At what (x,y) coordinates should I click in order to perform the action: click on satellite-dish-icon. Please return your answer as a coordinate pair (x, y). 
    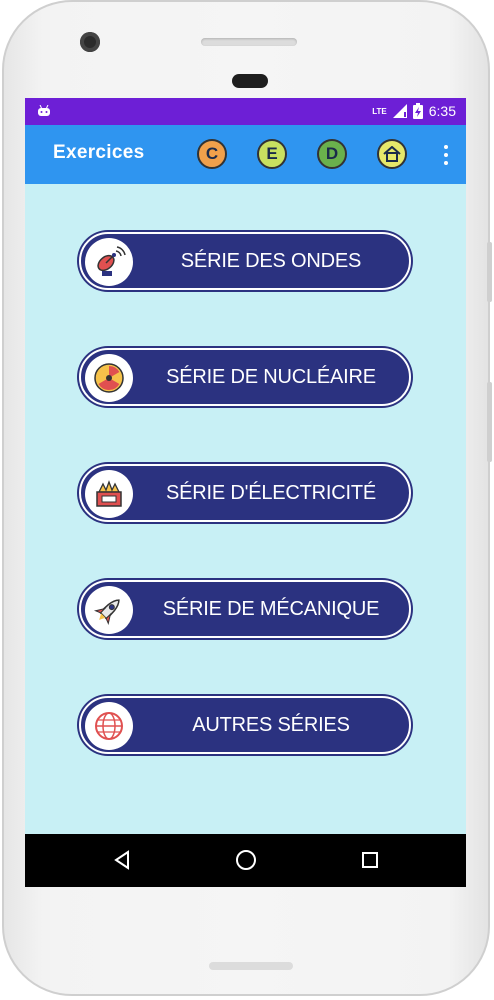
    Looking at the image, I should click on (109, 262).